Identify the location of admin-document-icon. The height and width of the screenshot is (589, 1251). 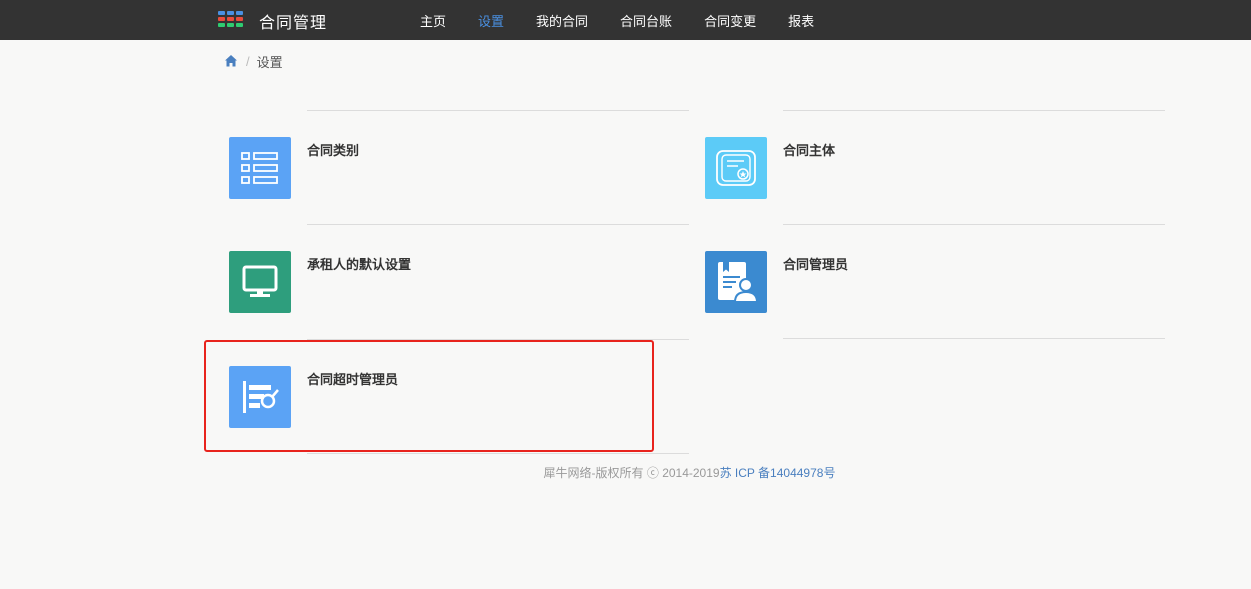
(736, 282).